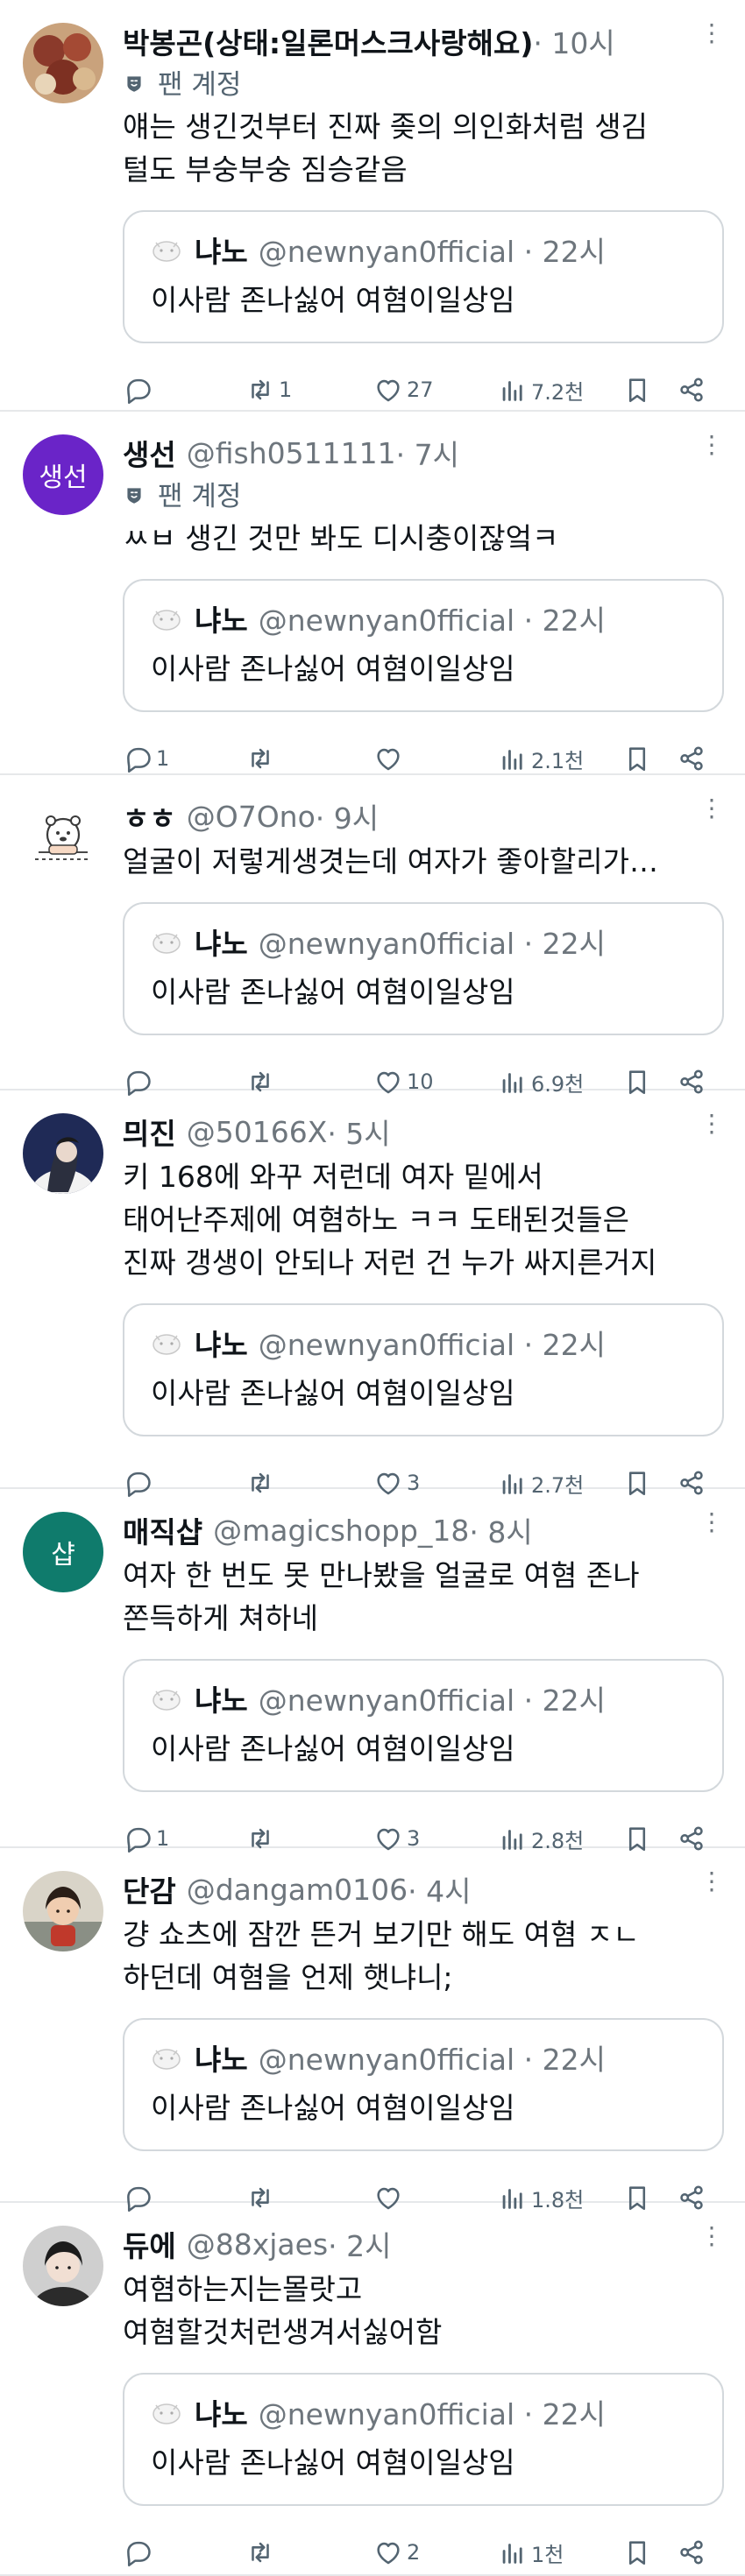  Describe the element at coordinates (388, 758) in the screenshot. I see `like-button` at that location.